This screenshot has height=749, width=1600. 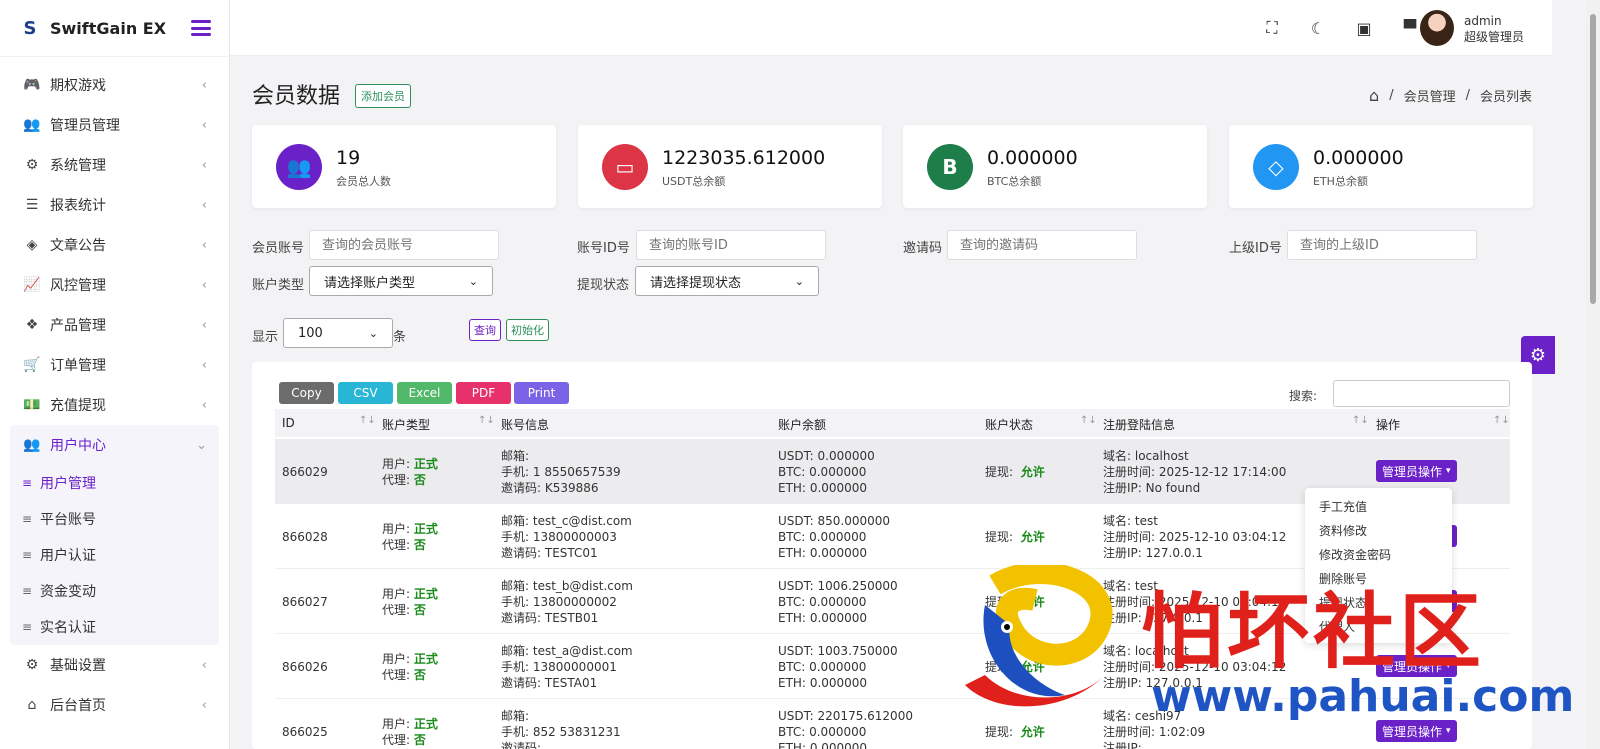 I want to click on parent-id-input, so click(x=1382, y=245).